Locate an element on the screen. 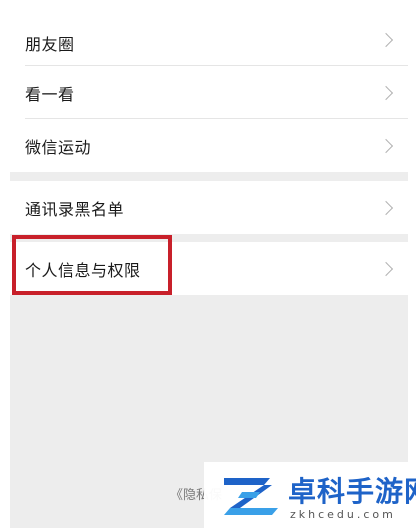 The height and width of the screenshot is (528, 416). watermark-title: 卓科手游网 is located at coordinates (352, 491).